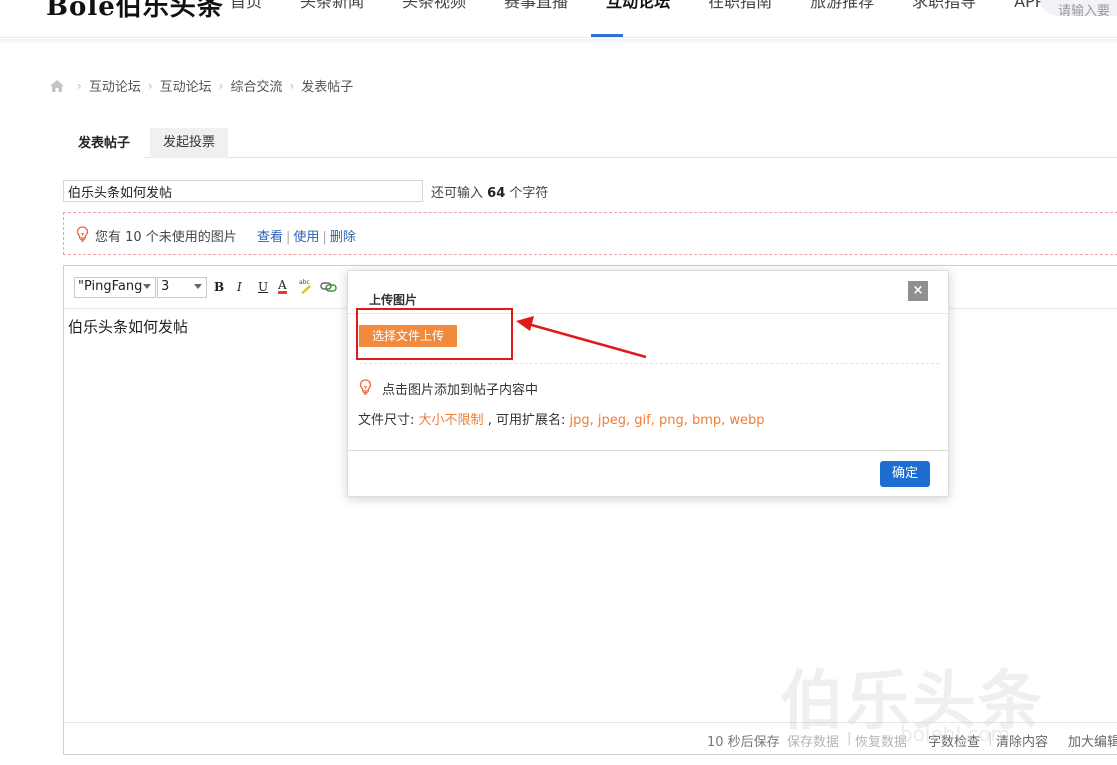 The width and height of the screenshot is (1117, 765). I want to click on size-value: 大小不限制, so click(451, 420).